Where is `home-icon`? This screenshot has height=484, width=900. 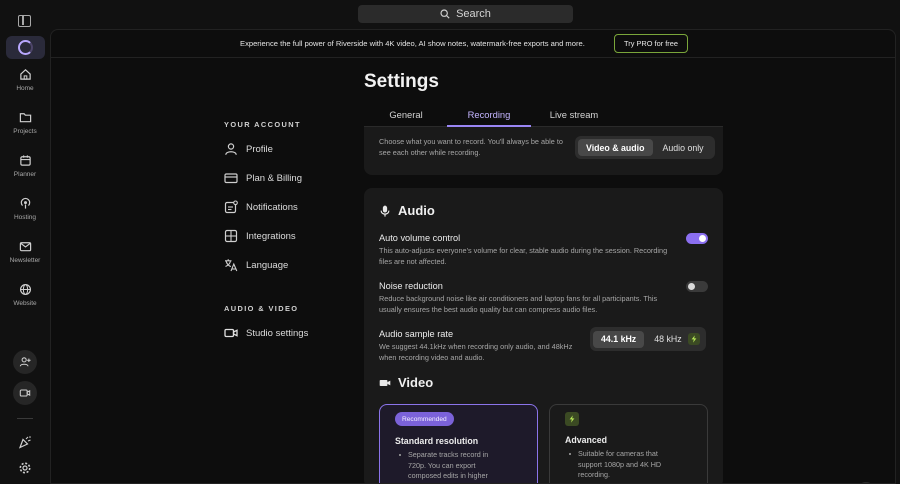 home-icon is located at coordinates (25, 74).